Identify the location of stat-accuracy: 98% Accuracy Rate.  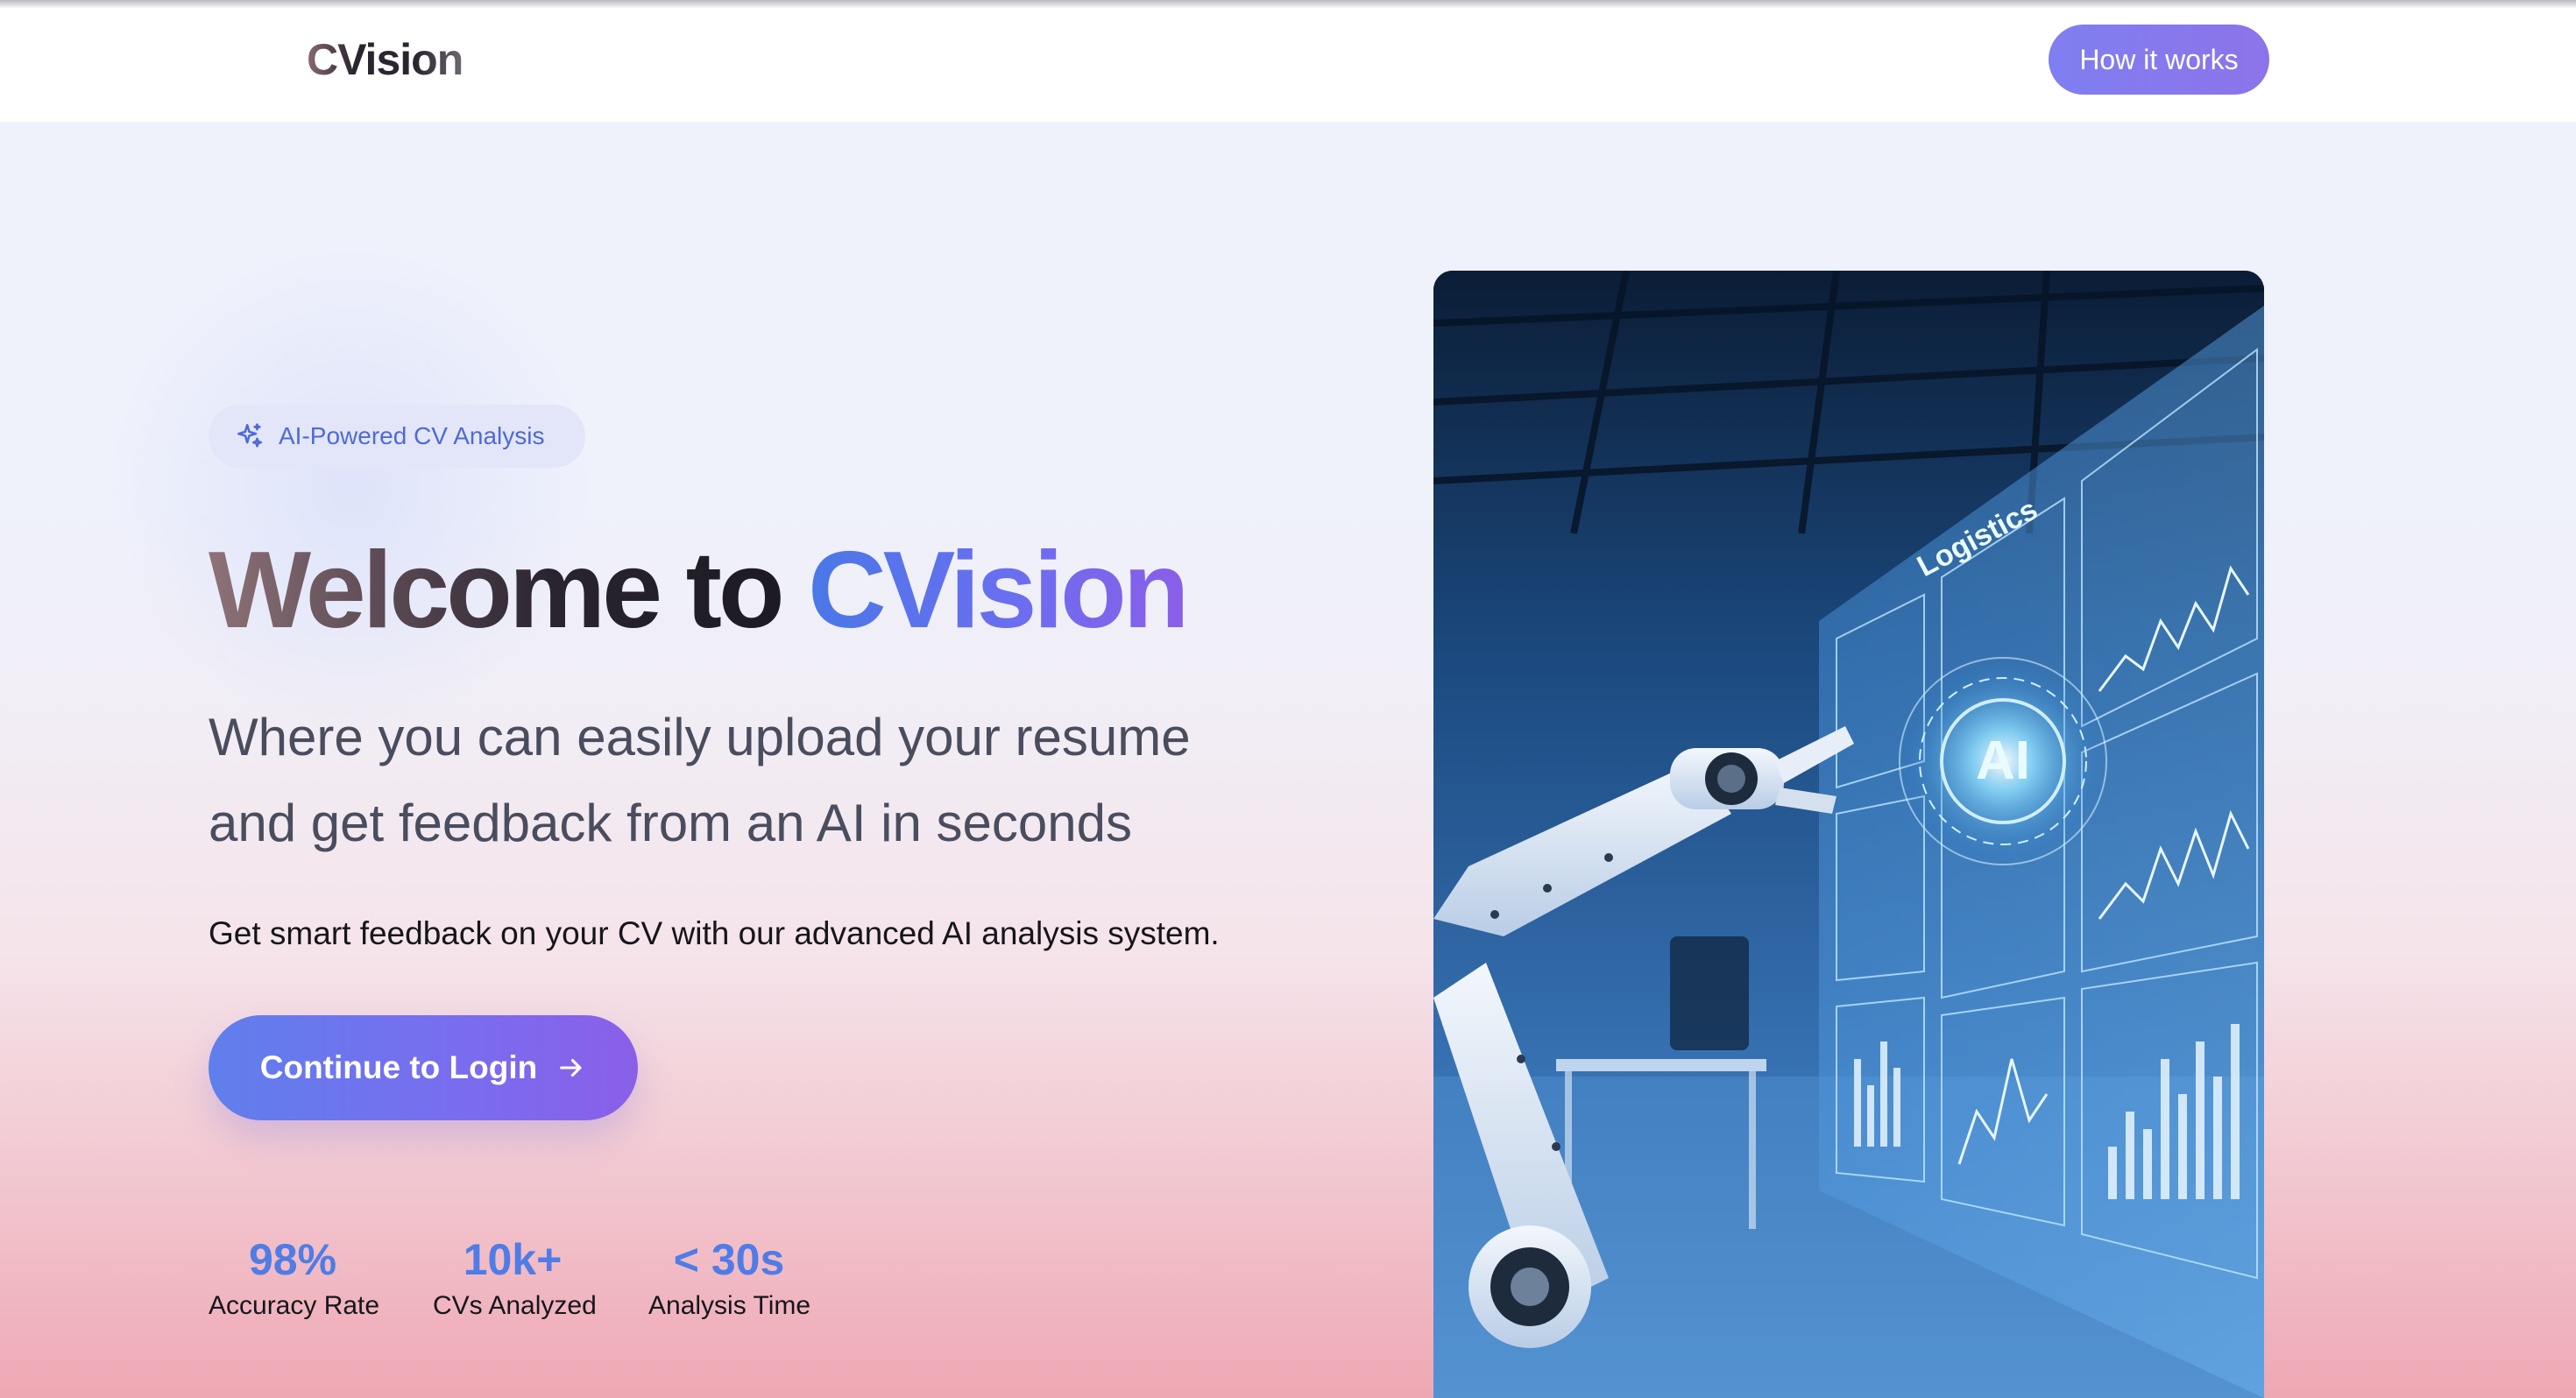
(294, 1279).